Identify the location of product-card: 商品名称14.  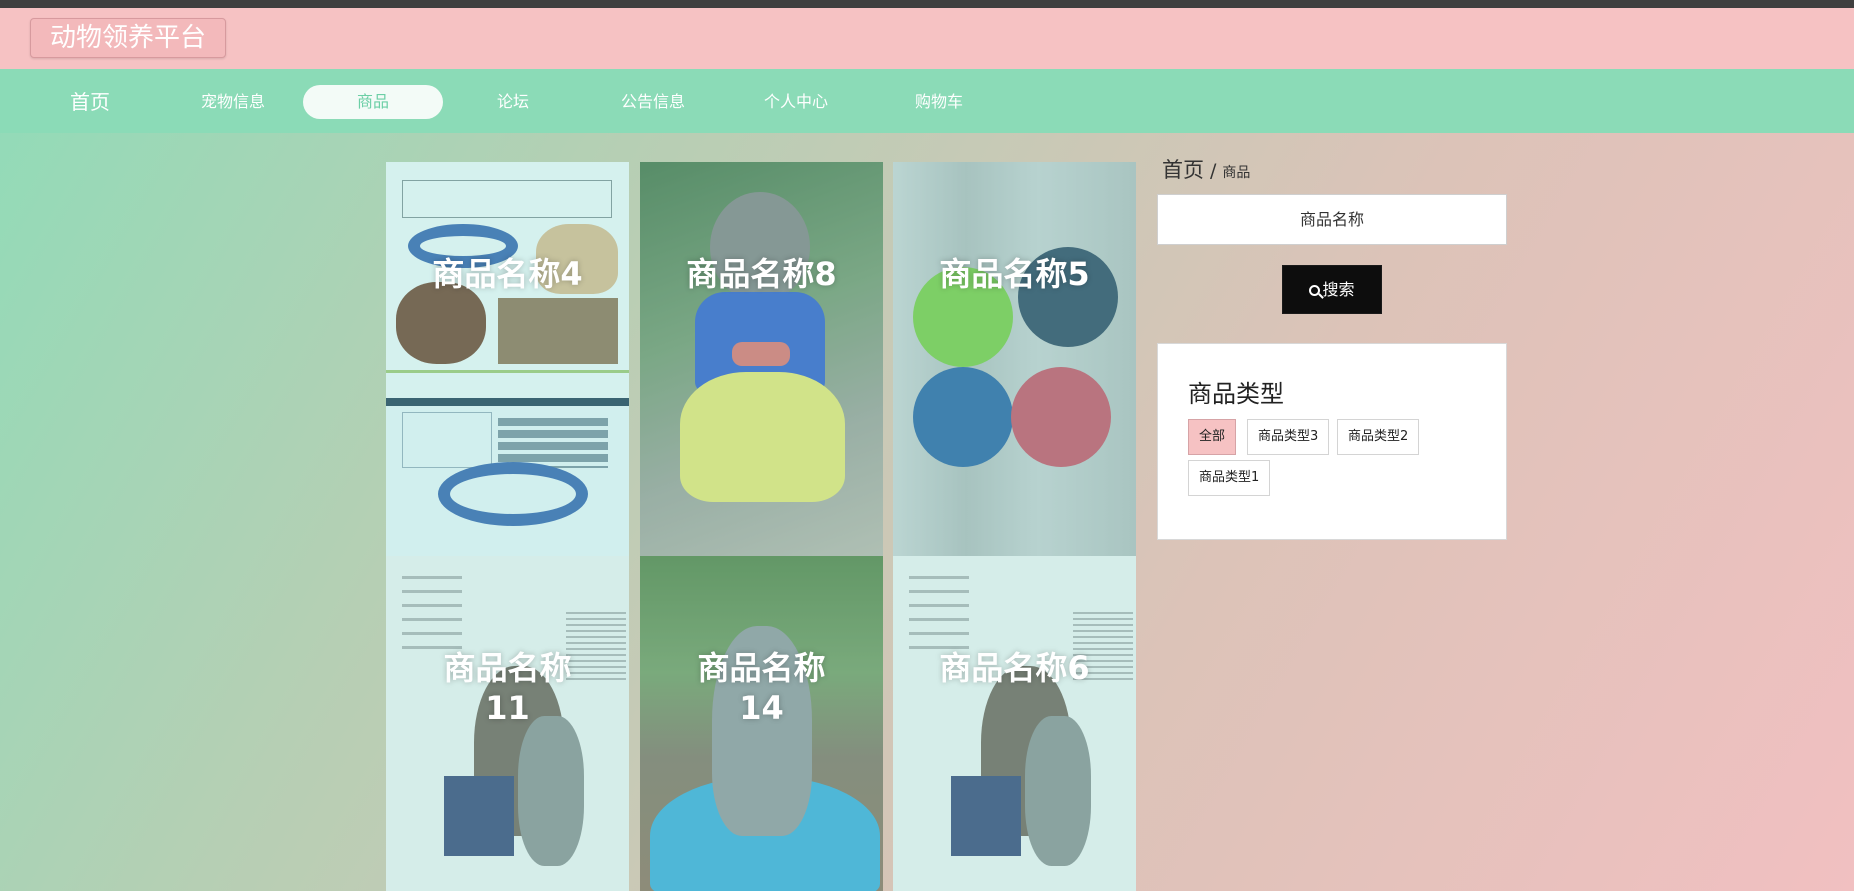
(761, 723).